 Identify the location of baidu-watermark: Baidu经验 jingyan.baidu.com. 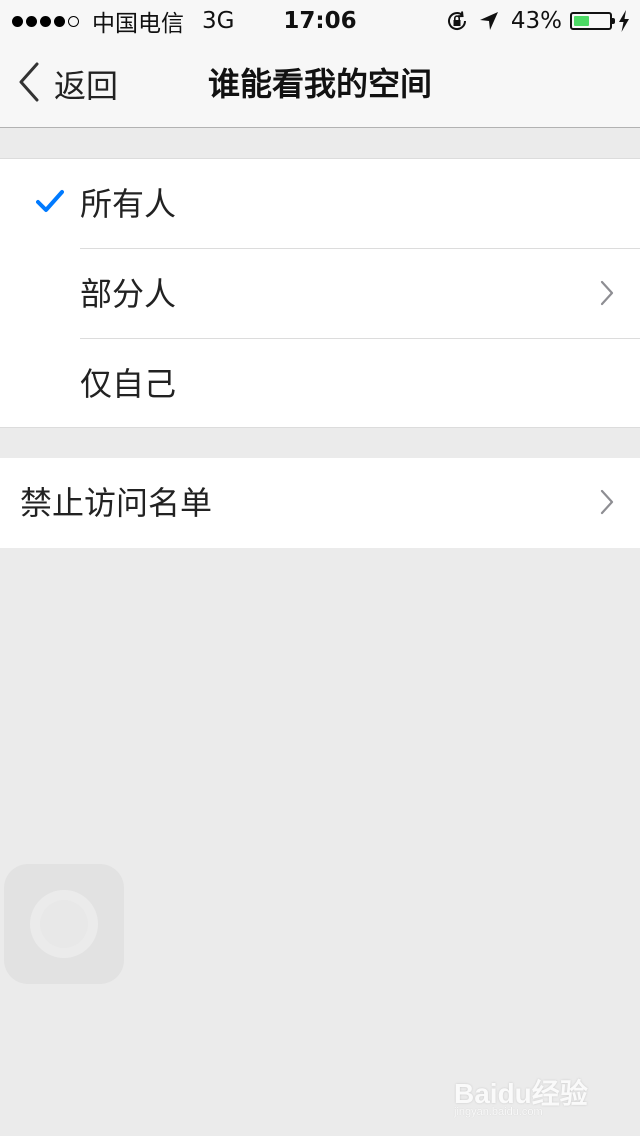
(529, 1093).